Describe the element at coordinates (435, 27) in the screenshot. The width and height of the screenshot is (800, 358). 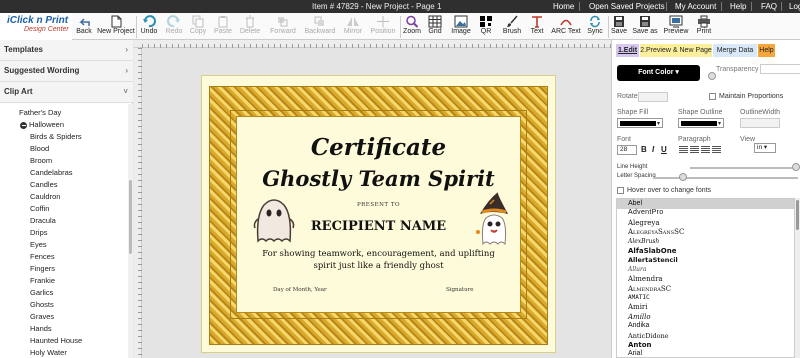
I see `grid-button: Grid` at that location.